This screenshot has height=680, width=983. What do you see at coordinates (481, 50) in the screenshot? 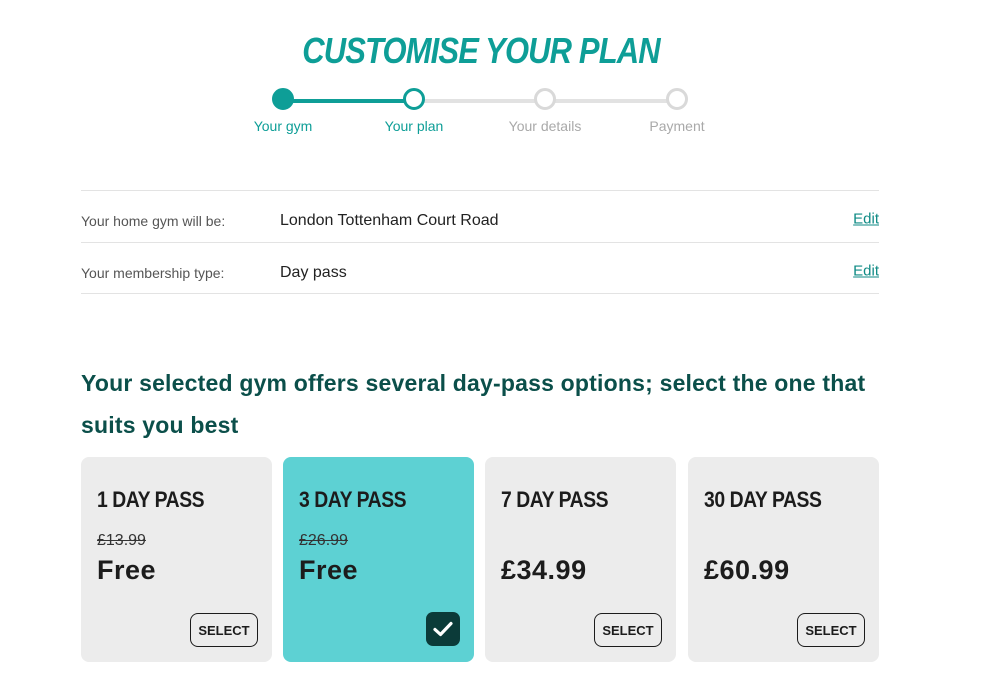
I see `page-title: CUSTOMISE YOUR PLAN` at bounding box center [481, 50].